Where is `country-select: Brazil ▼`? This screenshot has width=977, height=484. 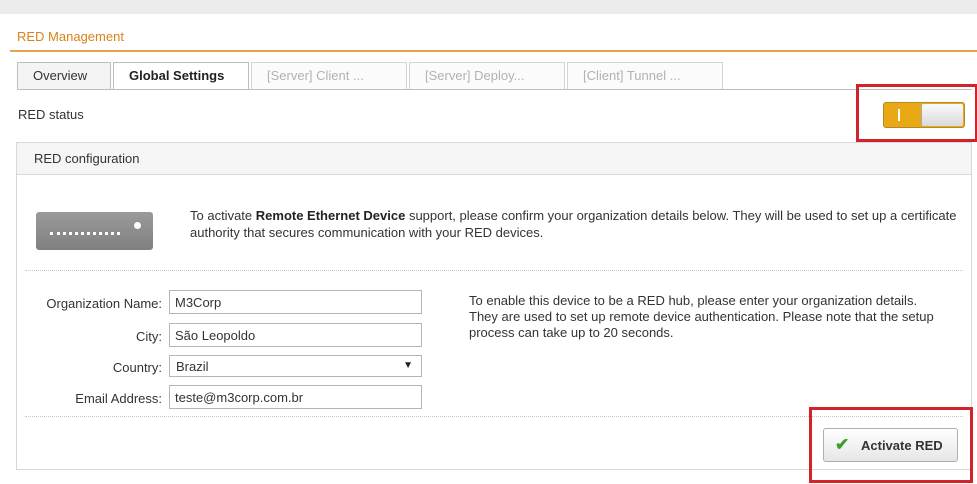
country-select: Brazil ▼ is located at coordinates (295, 366).